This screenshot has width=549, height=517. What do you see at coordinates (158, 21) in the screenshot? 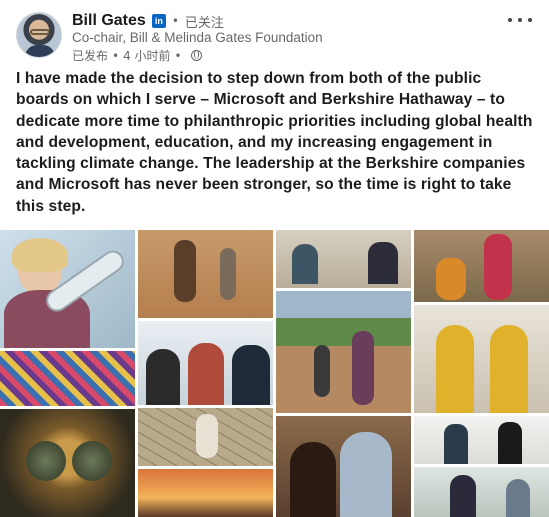
I see `linkedin-badge-icon: in` at bounding box center [158, 21].